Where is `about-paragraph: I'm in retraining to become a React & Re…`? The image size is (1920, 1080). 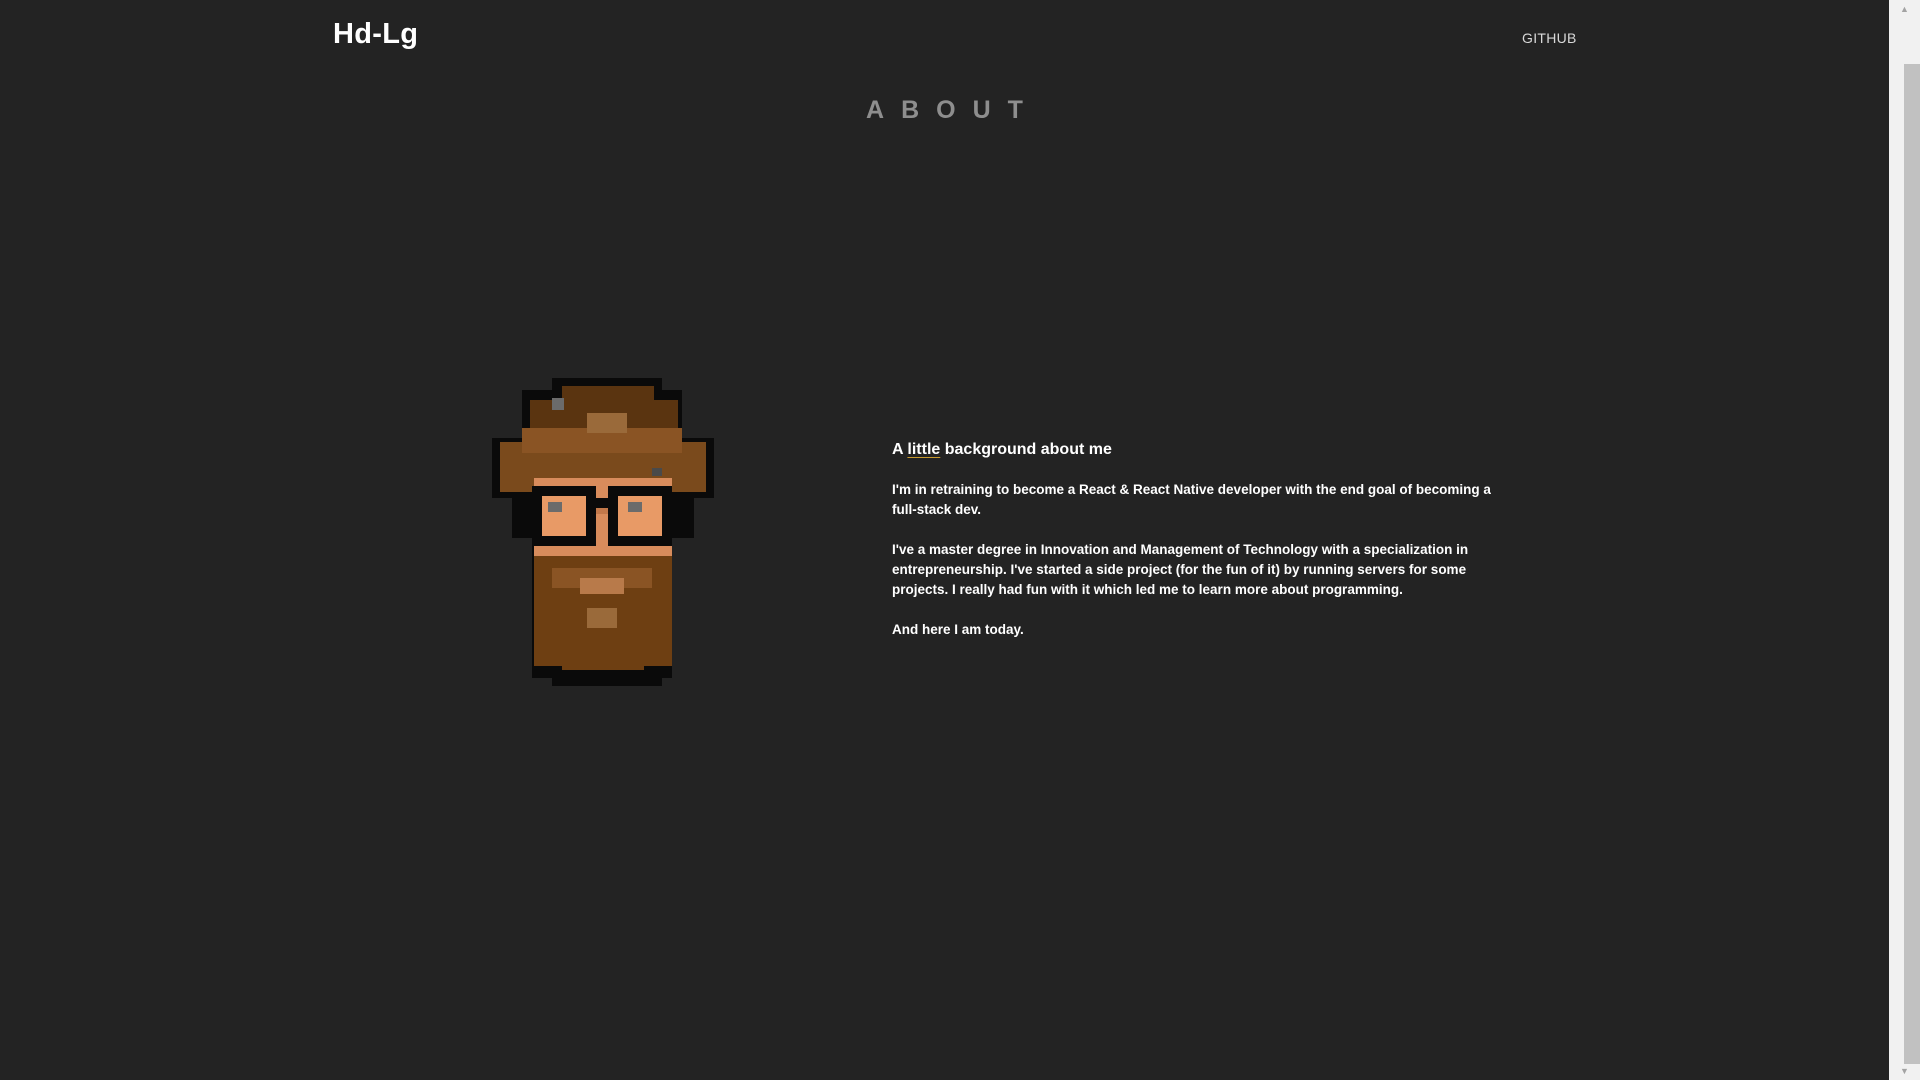 about-paragraph: I'm in retraining to become a React & Re… is located at coordinates (1191, 499).